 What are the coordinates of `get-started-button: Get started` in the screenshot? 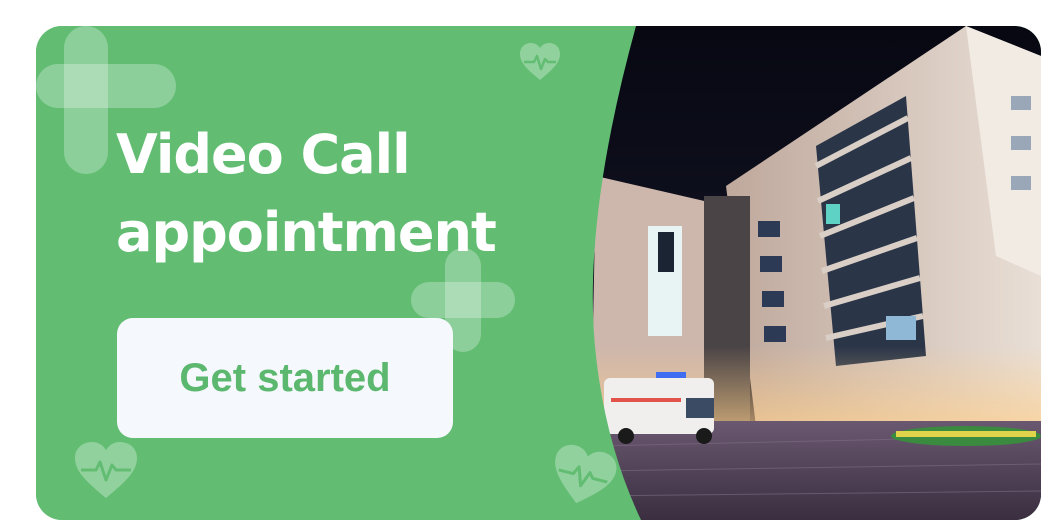 It's located at (285, 378).